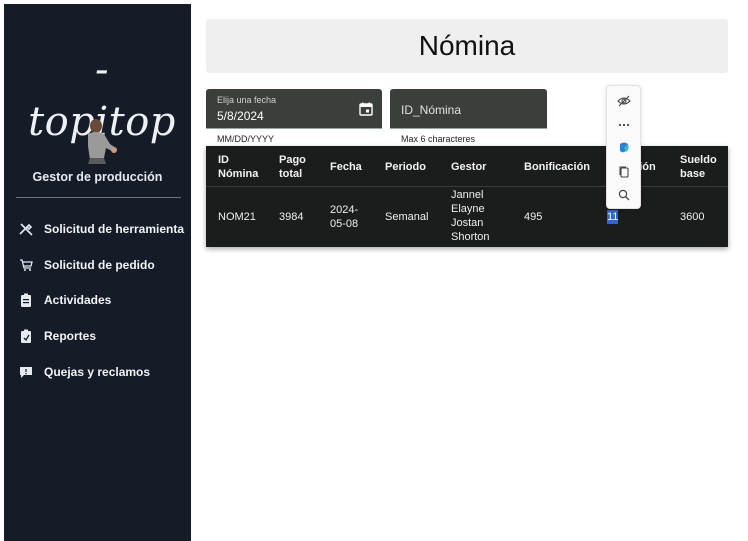 The height and width of the screenshot is (541, 748). Describe the element at coordinates (102, 141) in the screenshot. I see `avatar` at that location.